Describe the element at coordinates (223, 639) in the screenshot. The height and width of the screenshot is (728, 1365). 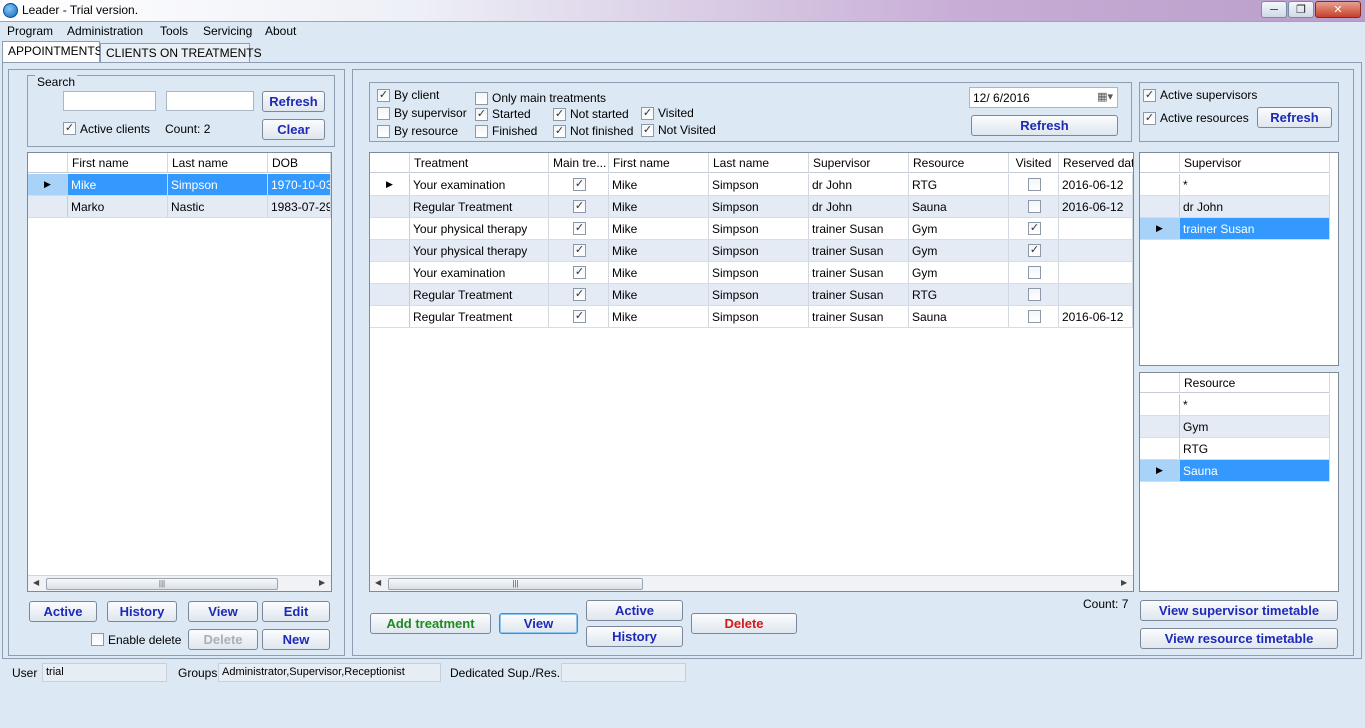
I see `client-delete-button: Delete` at that location.